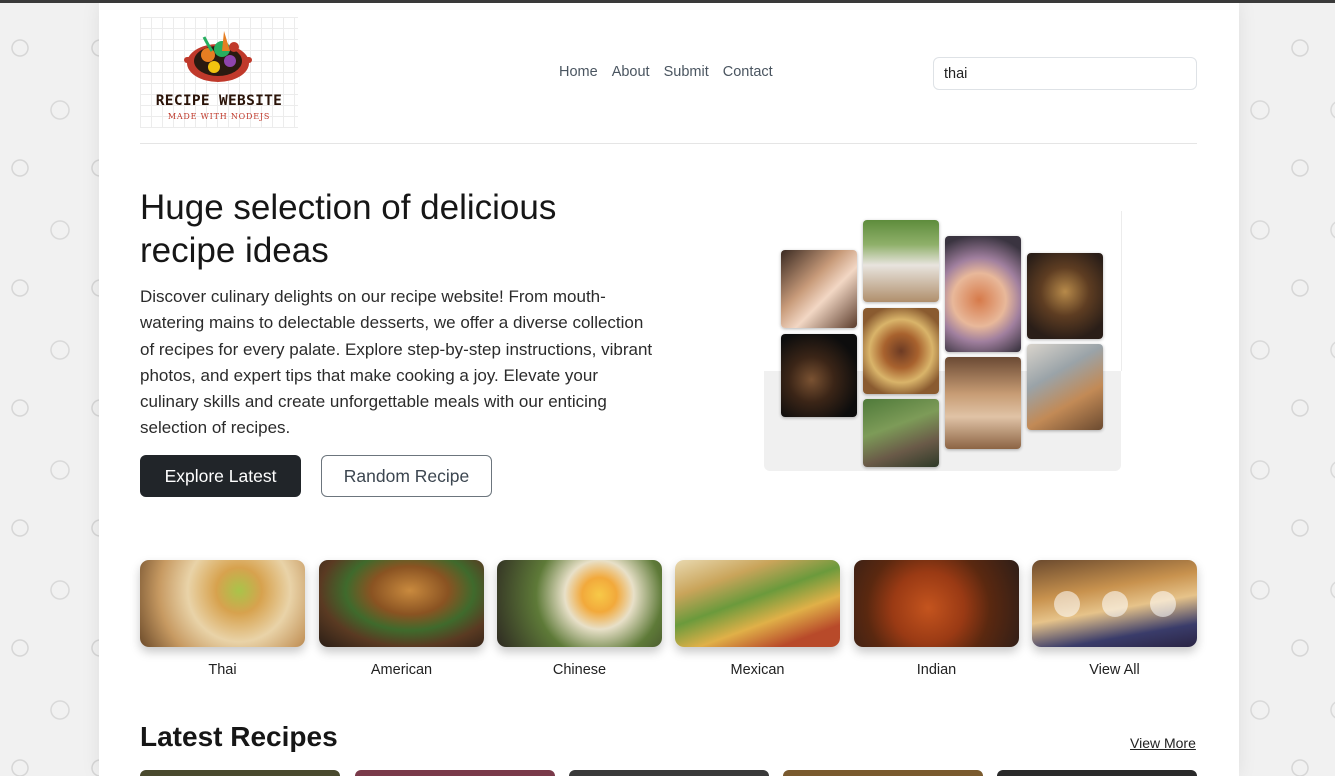 The height and width of the screenshot is (776, 1335). I want to click on category-label: View All, so click(1114, 670).